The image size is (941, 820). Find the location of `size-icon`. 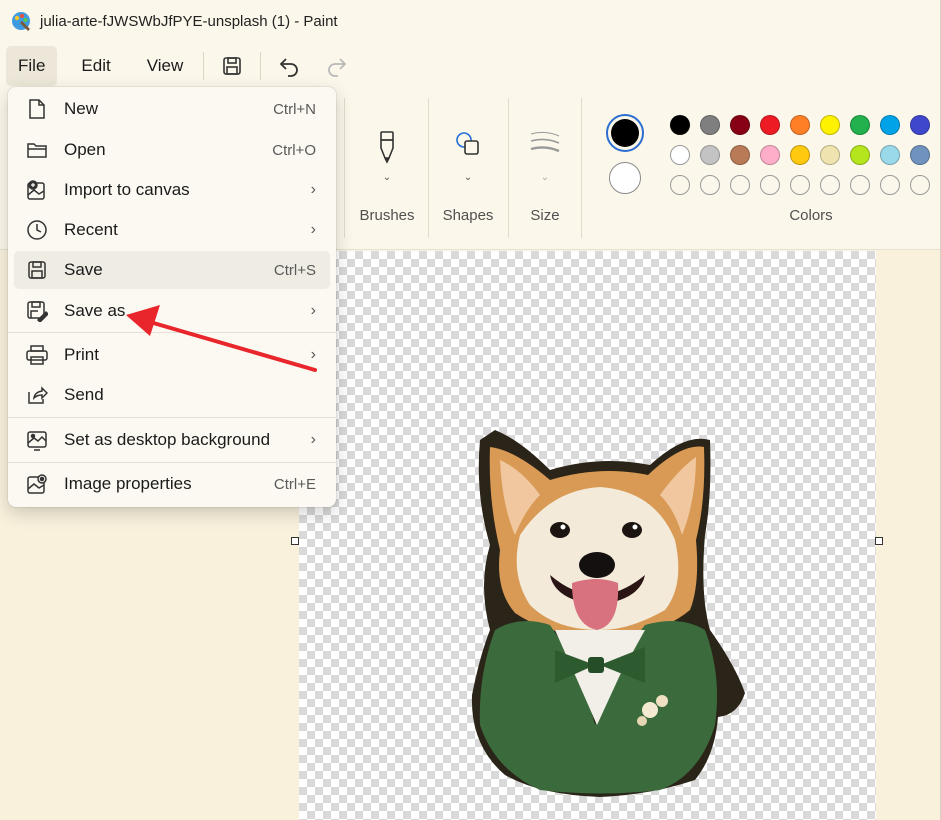

size-icon is located at coordinates (545, 142).